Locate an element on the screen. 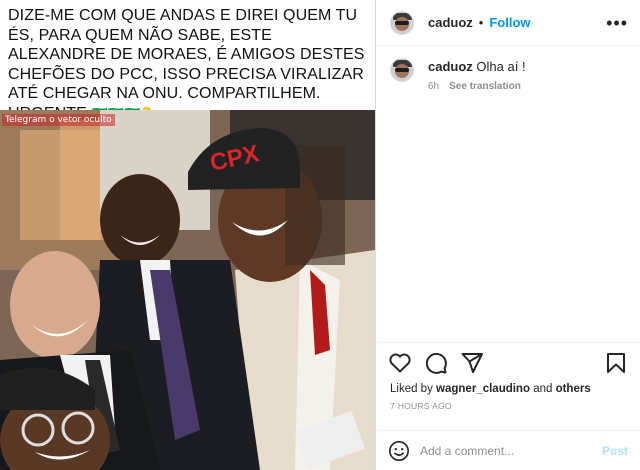 This screenshot has width=640, height=470. likes-prefix: Liked by is located at coordinates (411, 389).